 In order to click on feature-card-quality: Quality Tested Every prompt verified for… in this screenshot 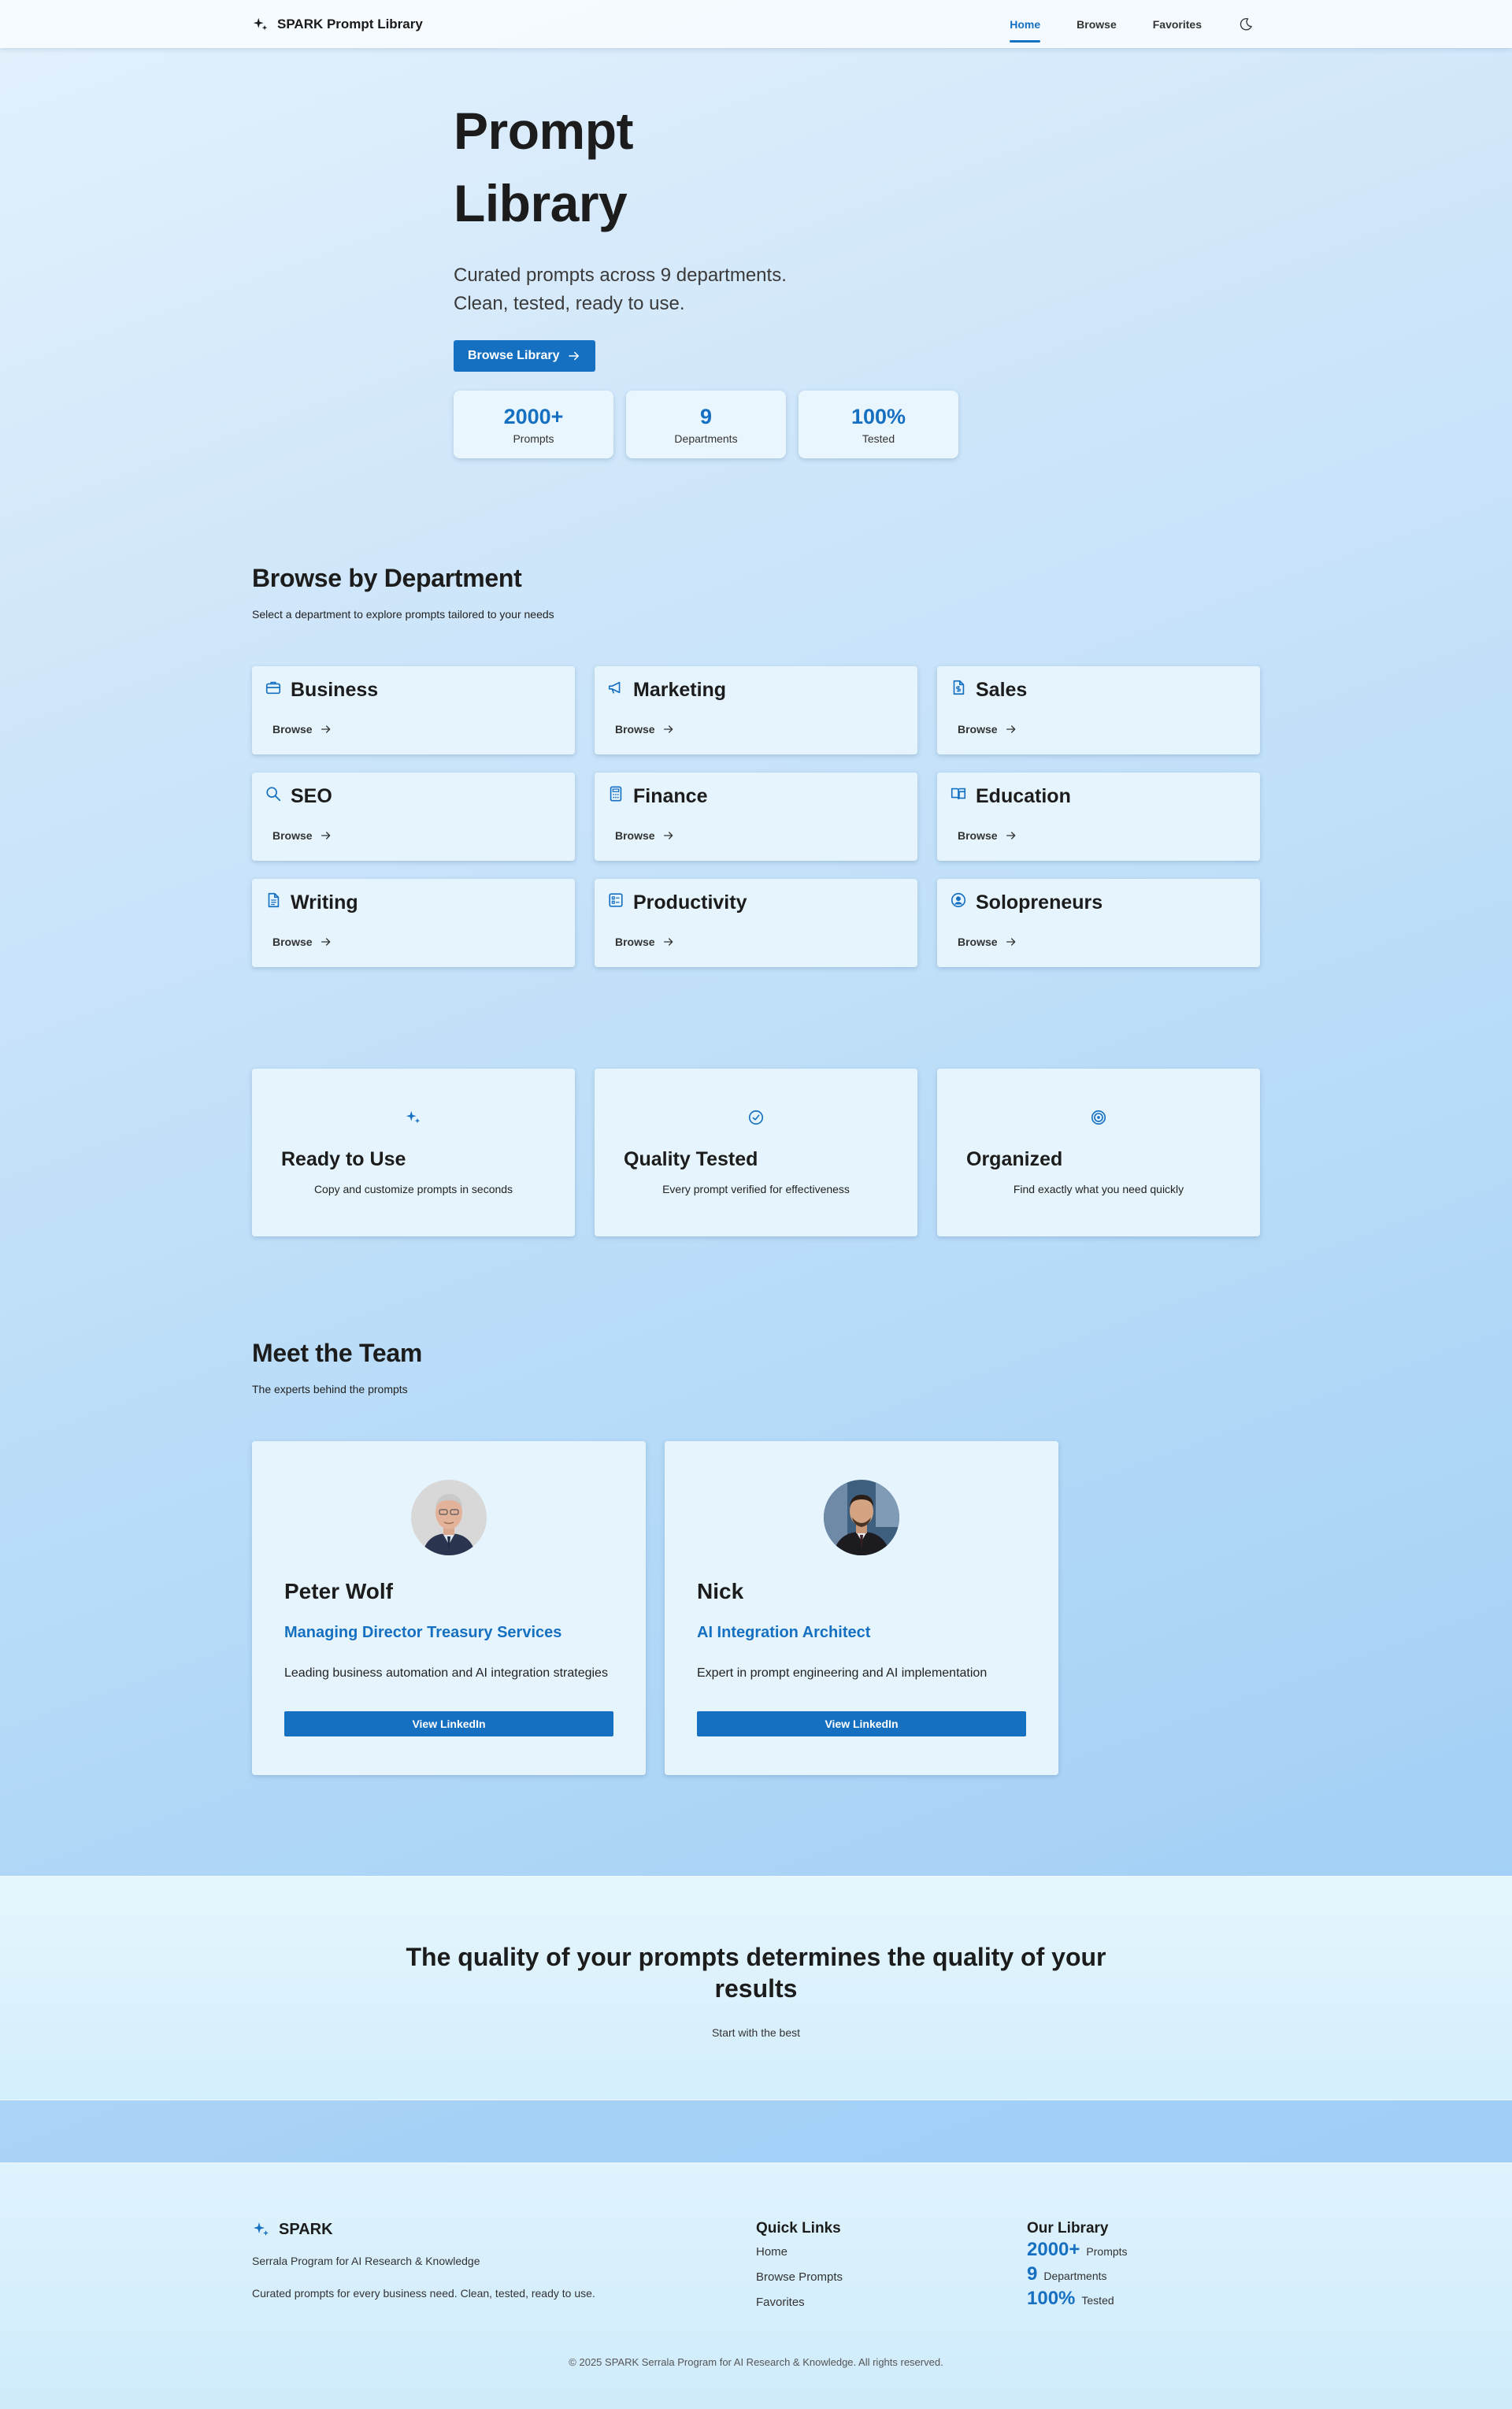, I will do `click(756, 1152)`.